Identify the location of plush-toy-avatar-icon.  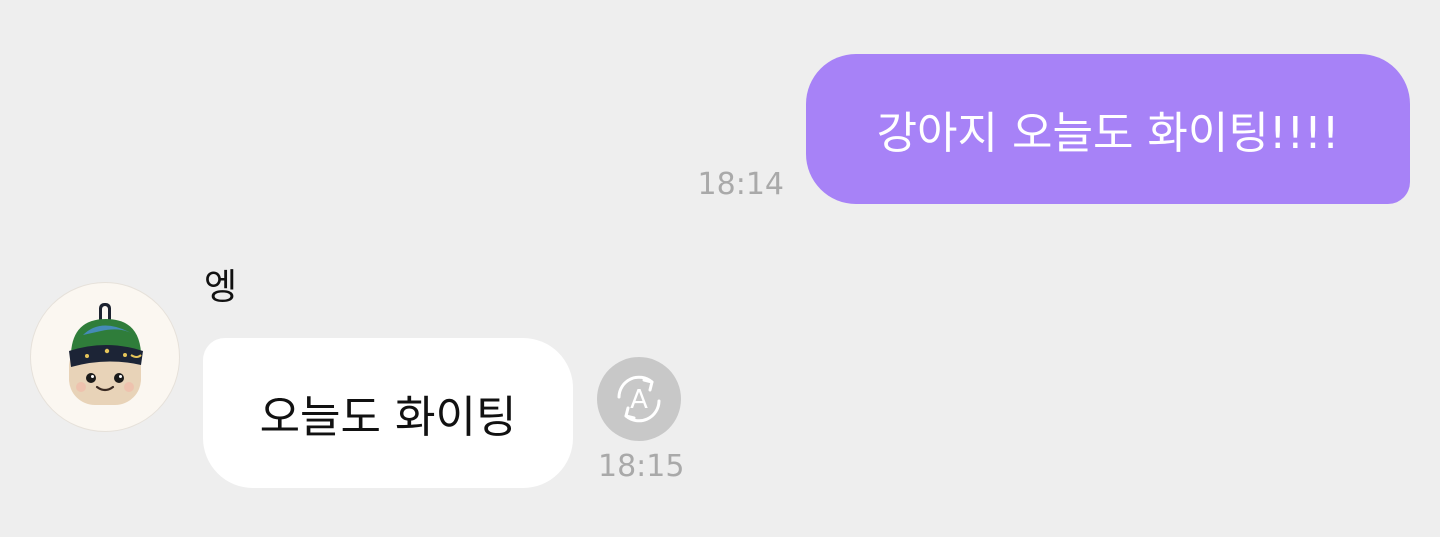
(106, 354).